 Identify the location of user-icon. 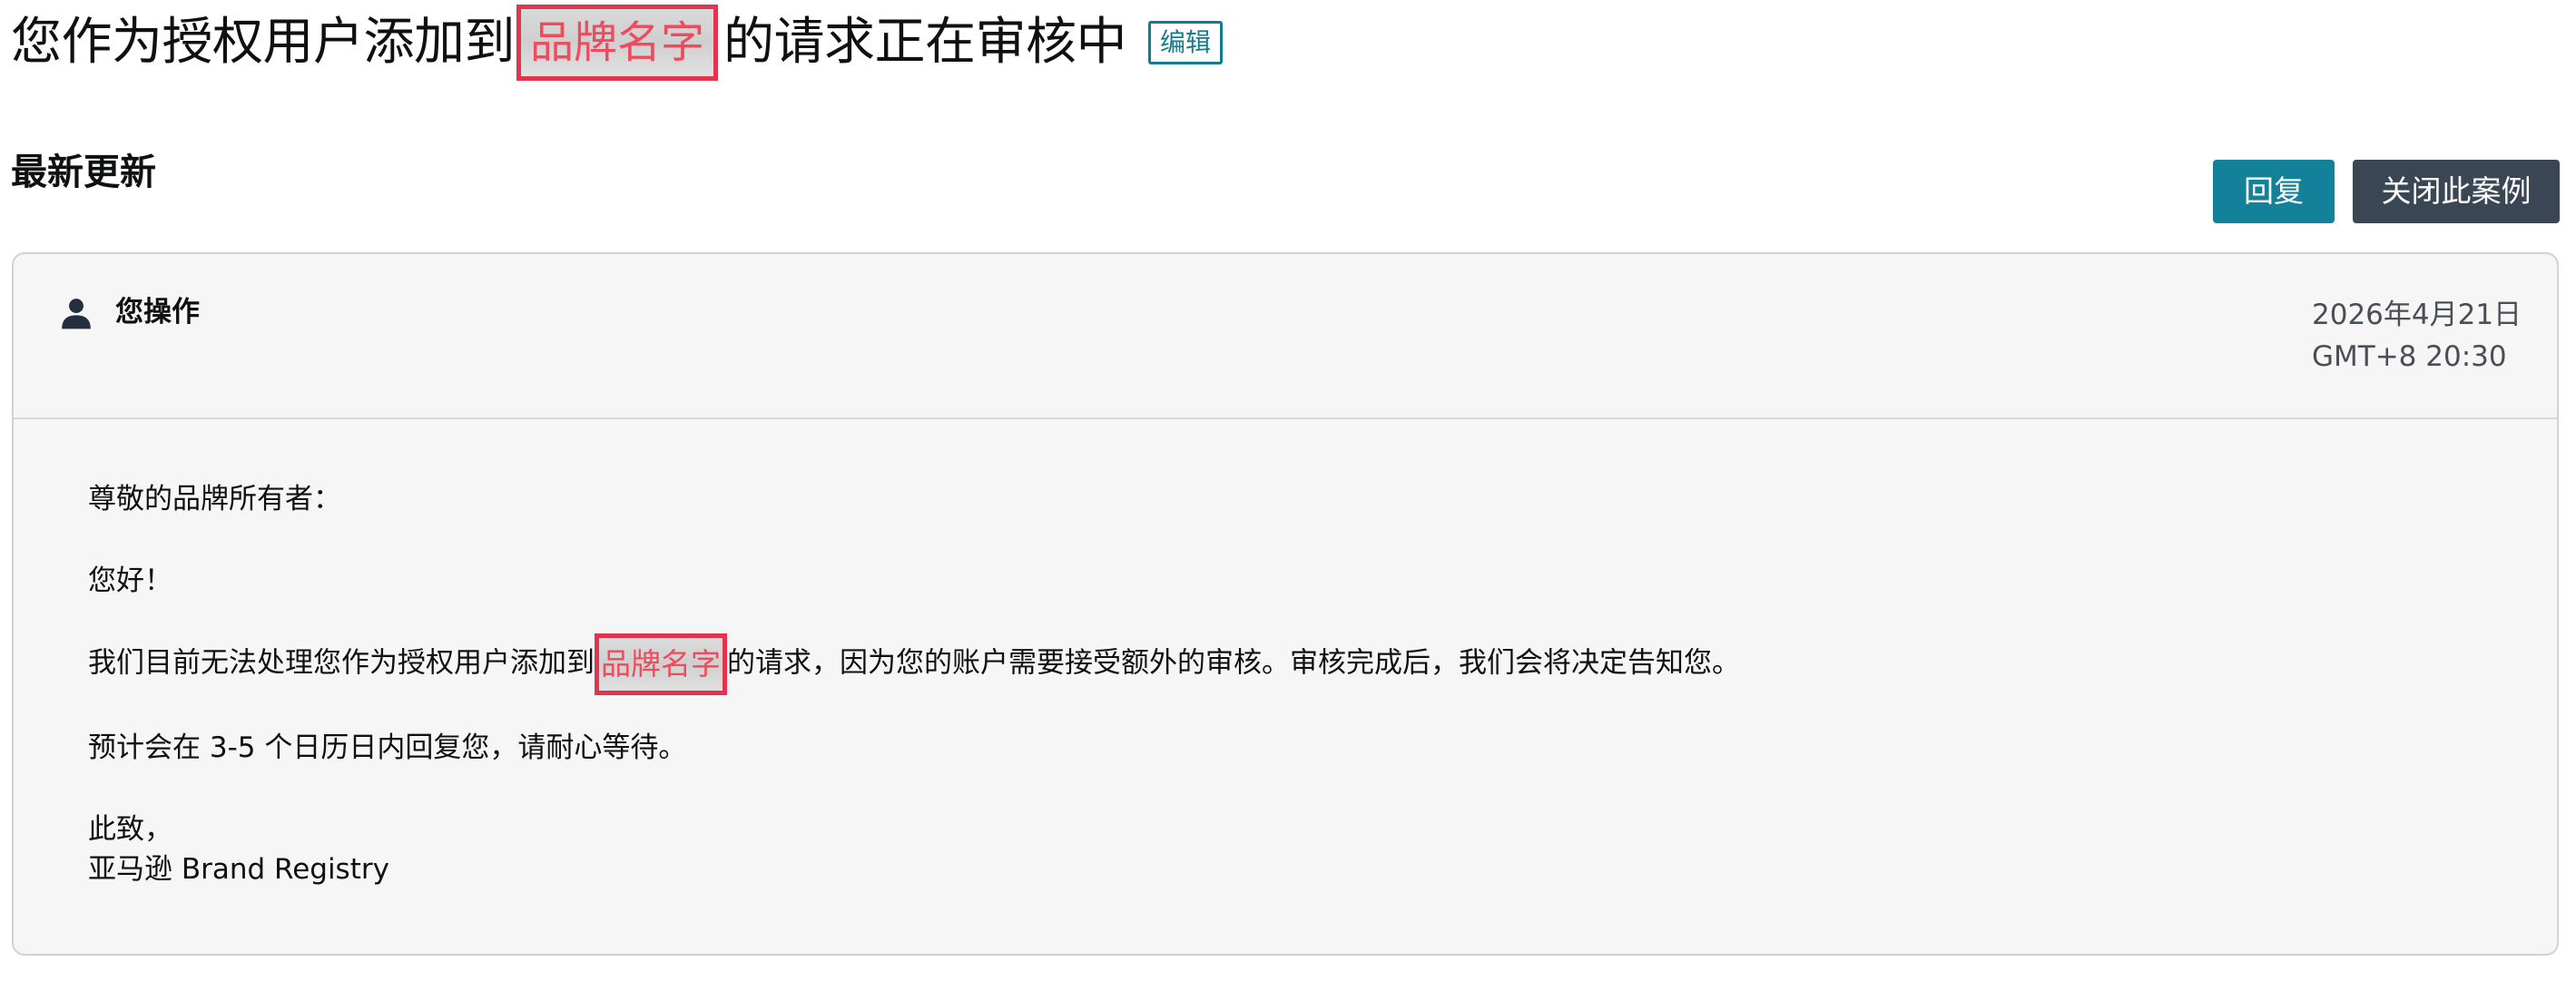
(76, 314).